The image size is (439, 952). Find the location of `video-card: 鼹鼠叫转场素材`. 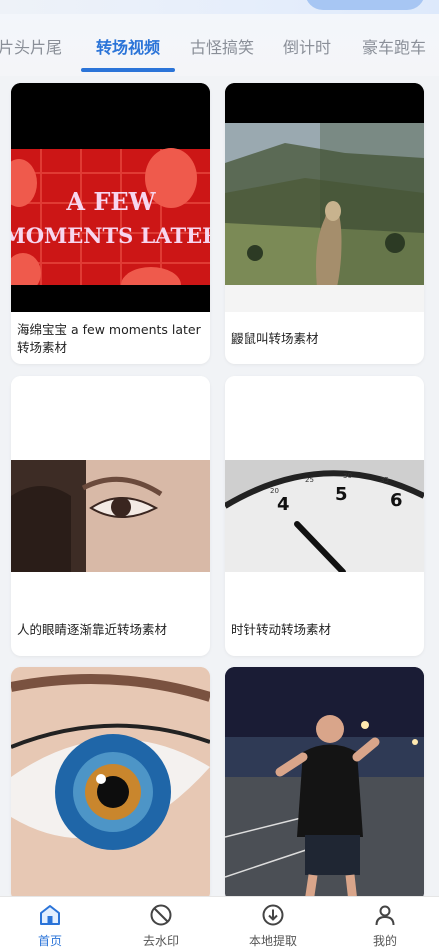

video-card: 鼹鼠叫转场素材 is located at coordinates (324, 223).